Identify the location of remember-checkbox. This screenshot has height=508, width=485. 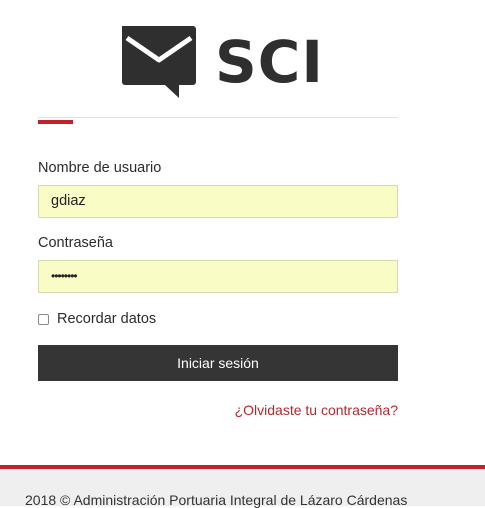
(43, 319).